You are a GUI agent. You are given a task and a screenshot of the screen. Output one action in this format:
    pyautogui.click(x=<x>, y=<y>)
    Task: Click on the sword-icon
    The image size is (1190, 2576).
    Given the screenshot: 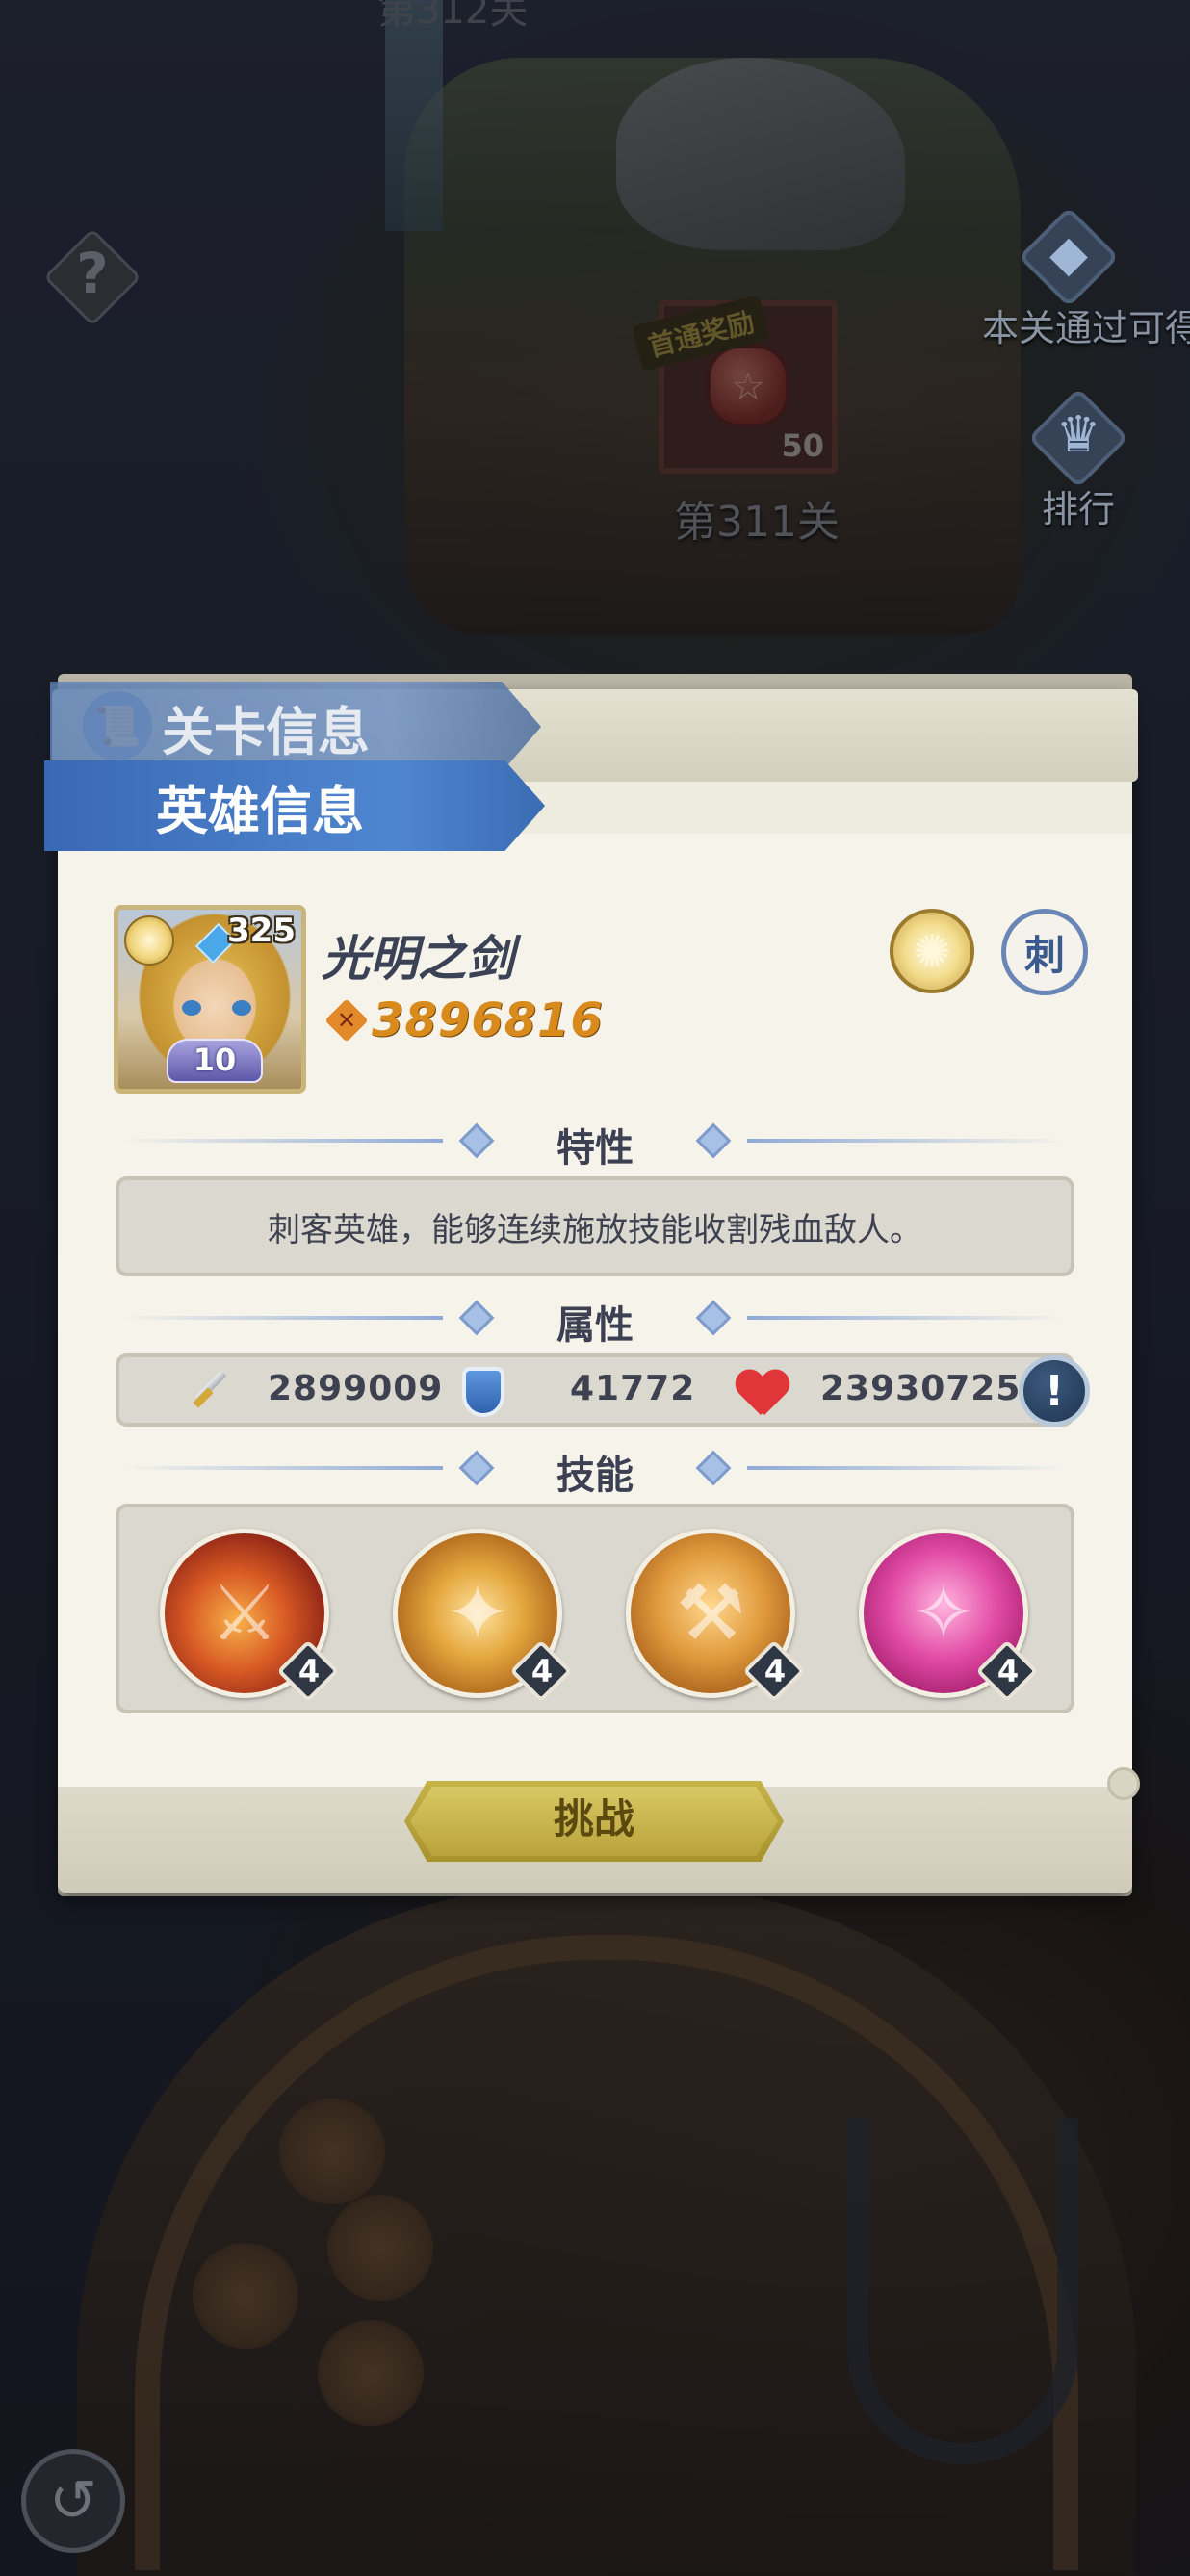 What is the action you would take?
    pyautogui.click(x=209, y=1391)
    